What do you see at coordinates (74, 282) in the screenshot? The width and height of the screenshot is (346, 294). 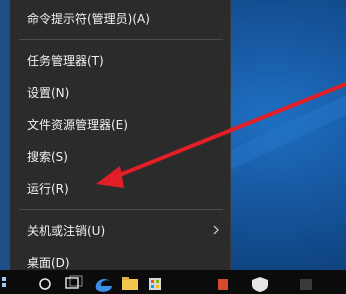 I see `task-view-icon` at bounding box center [74, 282].